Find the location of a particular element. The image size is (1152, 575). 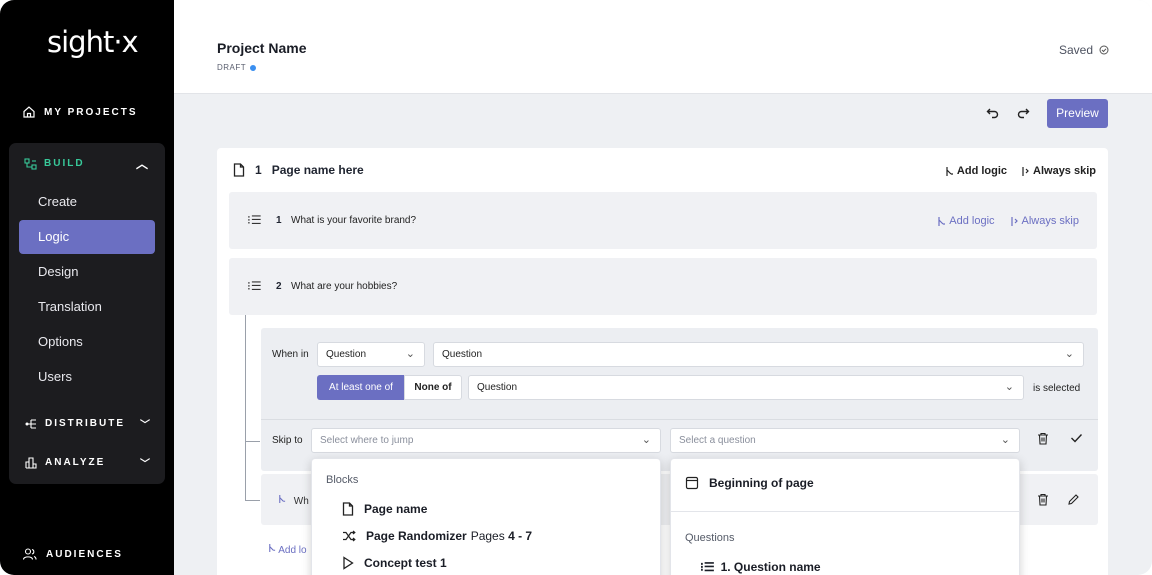

when-in-label: When in is located at coordinates (290, 354).